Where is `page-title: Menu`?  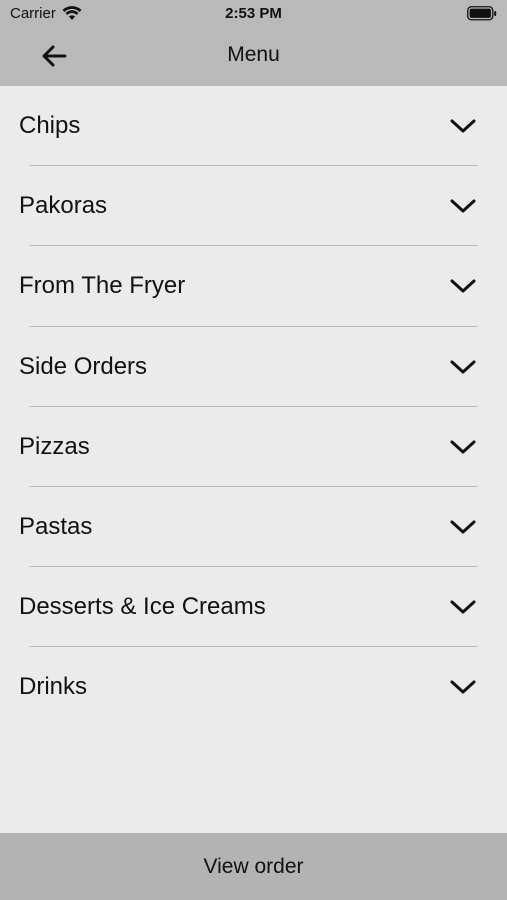
page-title: Menu is located at coordinates (253, 54).